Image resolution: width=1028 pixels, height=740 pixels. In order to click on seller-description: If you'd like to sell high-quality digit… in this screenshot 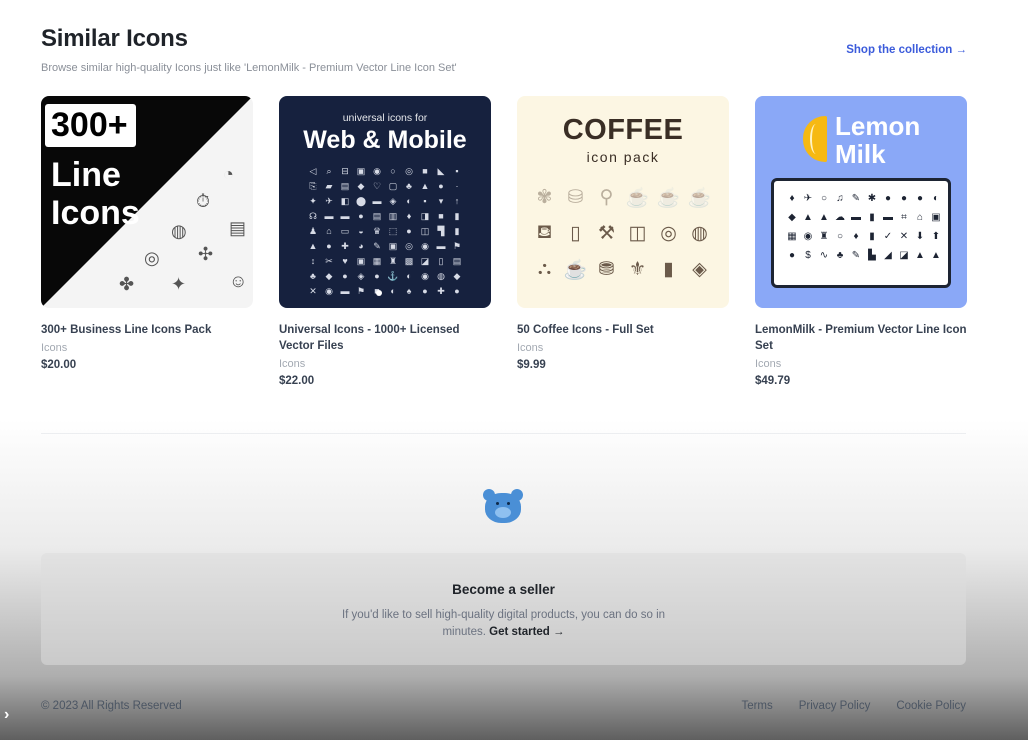, I will do `click(503, 624)`.